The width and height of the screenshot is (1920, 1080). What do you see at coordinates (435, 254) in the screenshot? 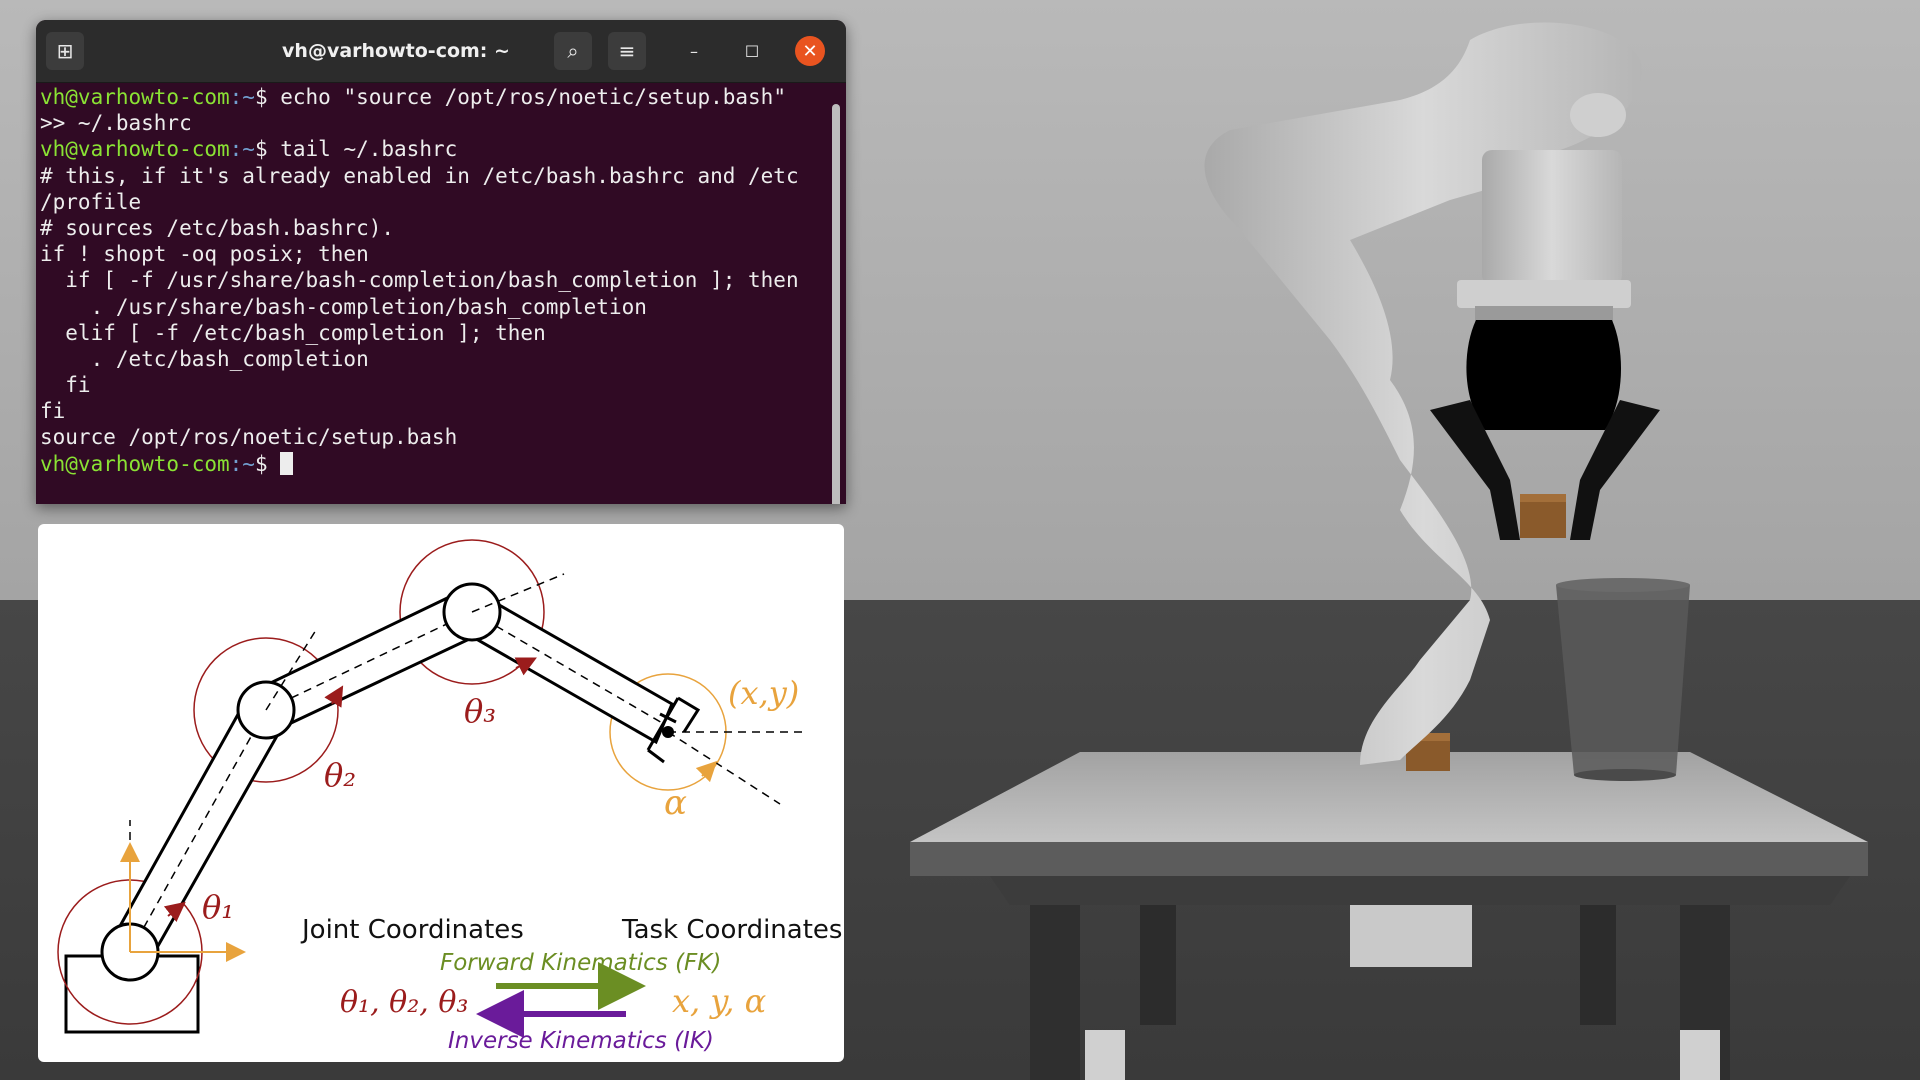
I see `terminal-line: if ! shopt -oq posix; then` at bounding box center [435, 254].